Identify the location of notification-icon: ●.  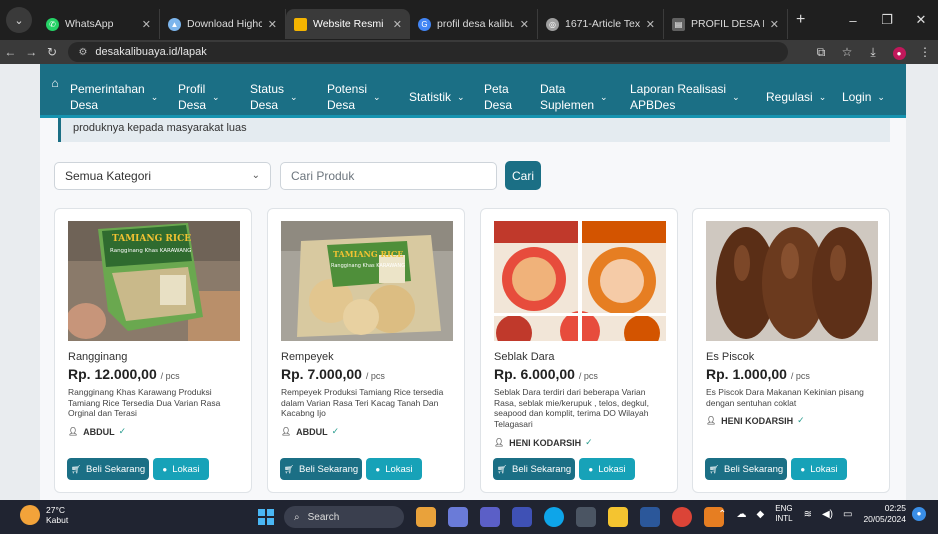
(919, 514).